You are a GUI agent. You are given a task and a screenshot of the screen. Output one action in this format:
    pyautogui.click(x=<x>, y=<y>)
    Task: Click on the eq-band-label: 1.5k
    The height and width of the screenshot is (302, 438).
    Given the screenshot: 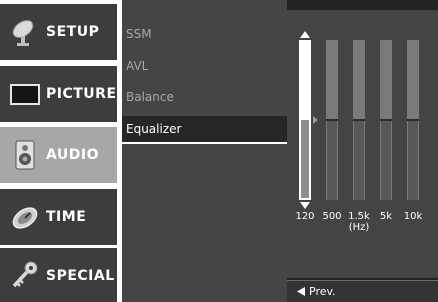 What is the action you would take?
    pyautogui.click(x=359, y=216)
    